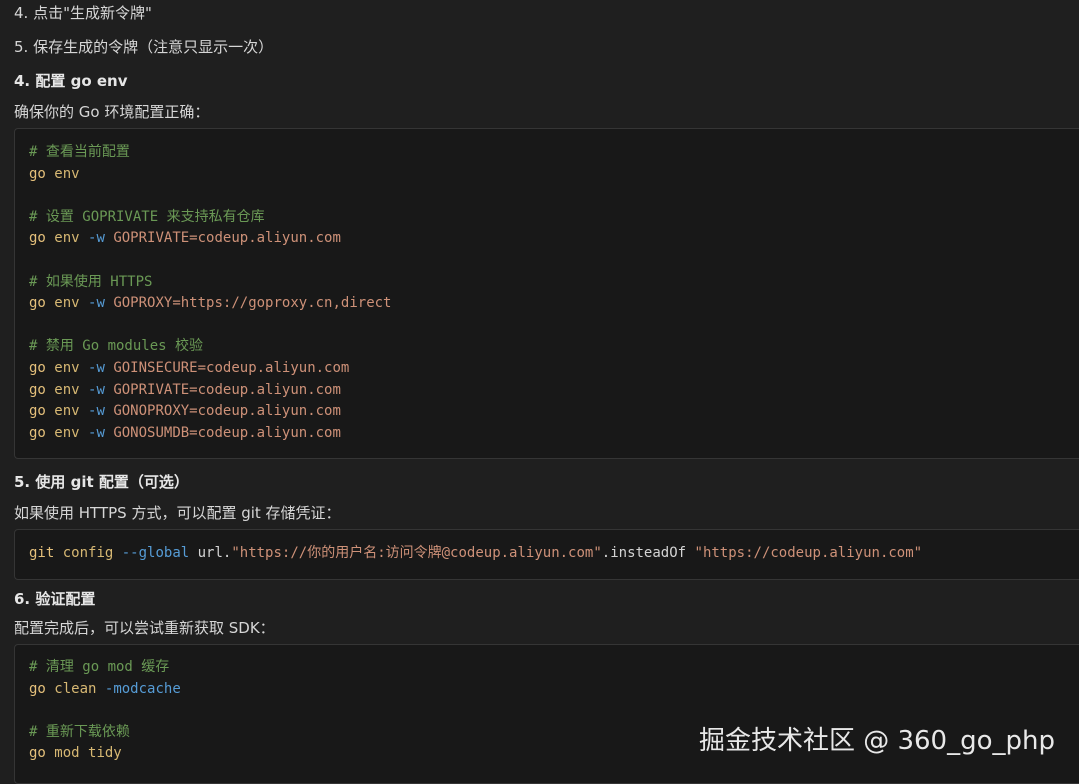 Image resolution: width=1079 pixels, height=784 pixels. What do you see at coordinates (214, 553) in the screenshot?
I see `code-plain: url.` at bounding box center [214, 553].